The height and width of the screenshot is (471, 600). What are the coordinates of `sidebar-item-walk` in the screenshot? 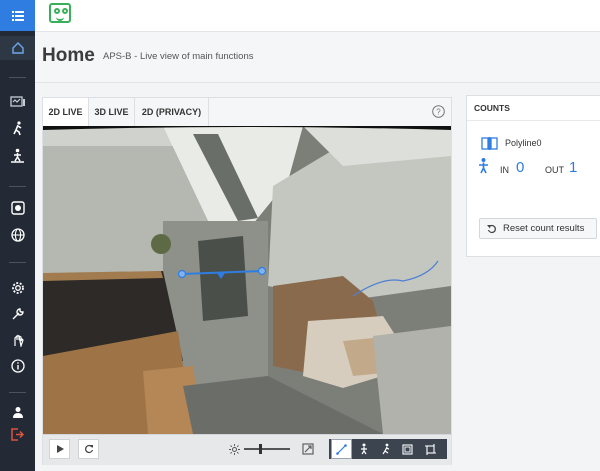 It's located at (17, 128).